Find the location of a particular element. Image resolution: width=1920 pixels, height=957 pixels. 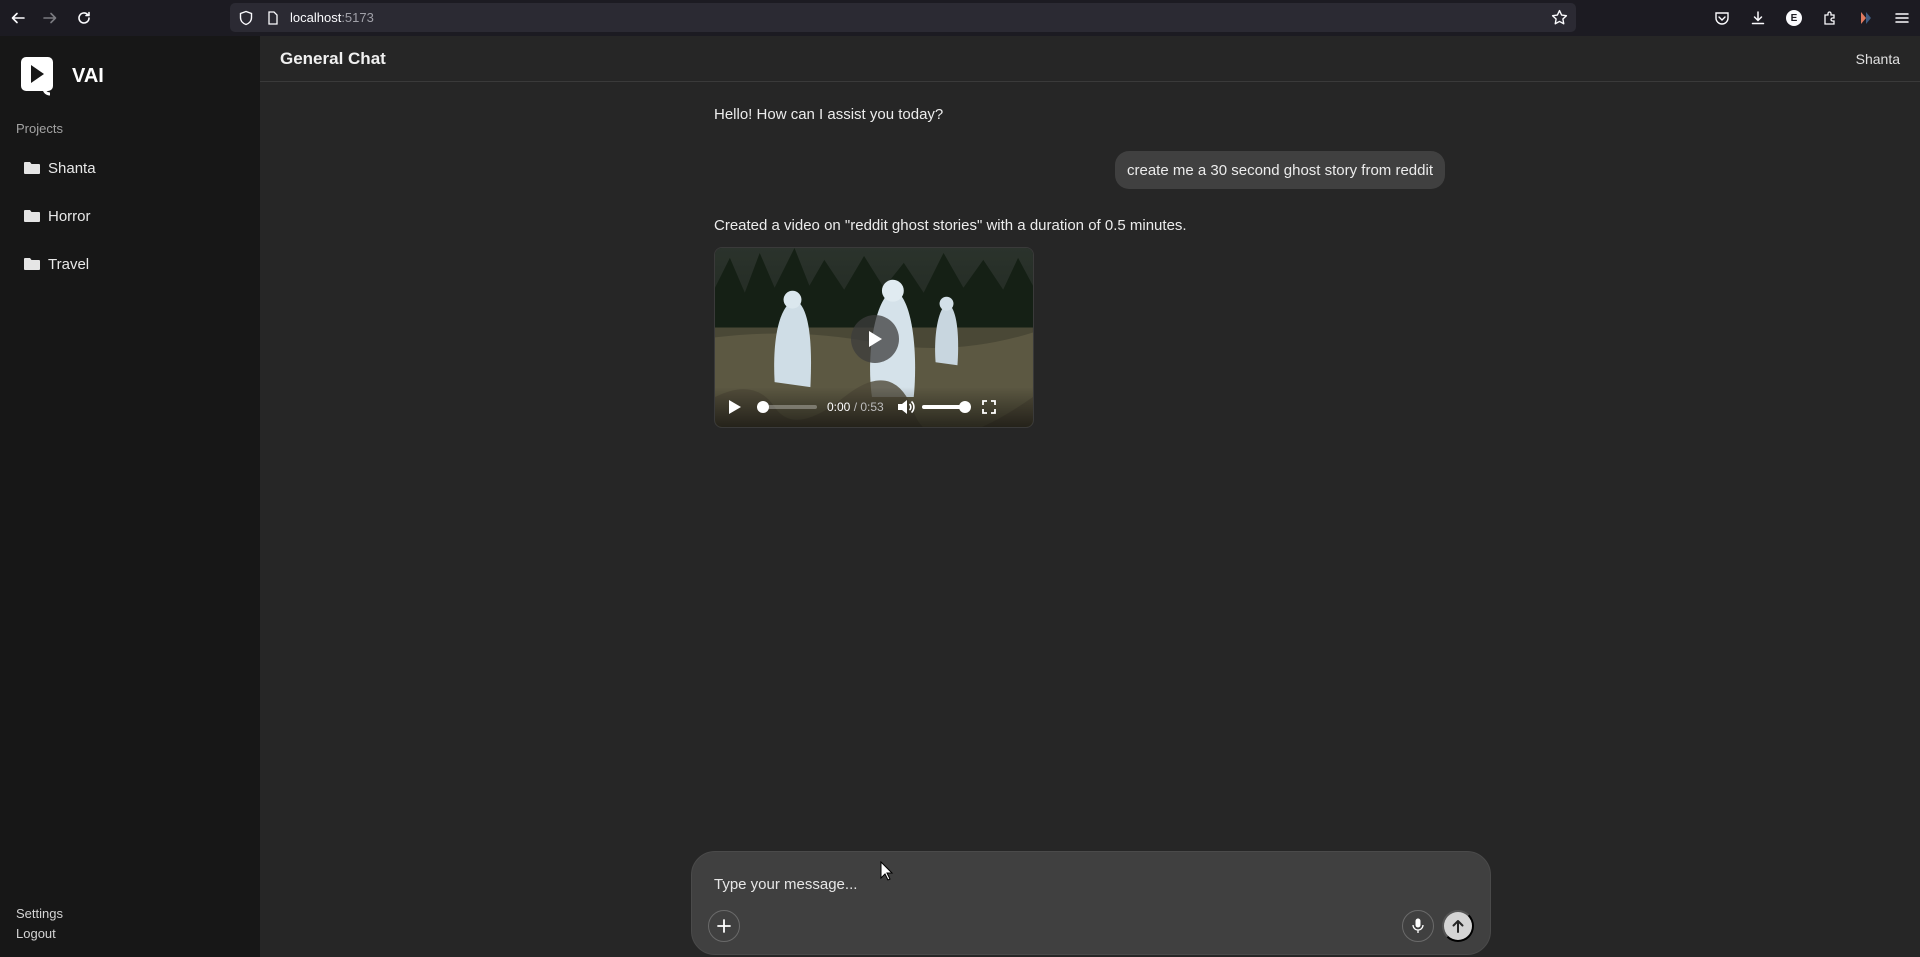

fullscreen-button is located at coordinates (989, 407).